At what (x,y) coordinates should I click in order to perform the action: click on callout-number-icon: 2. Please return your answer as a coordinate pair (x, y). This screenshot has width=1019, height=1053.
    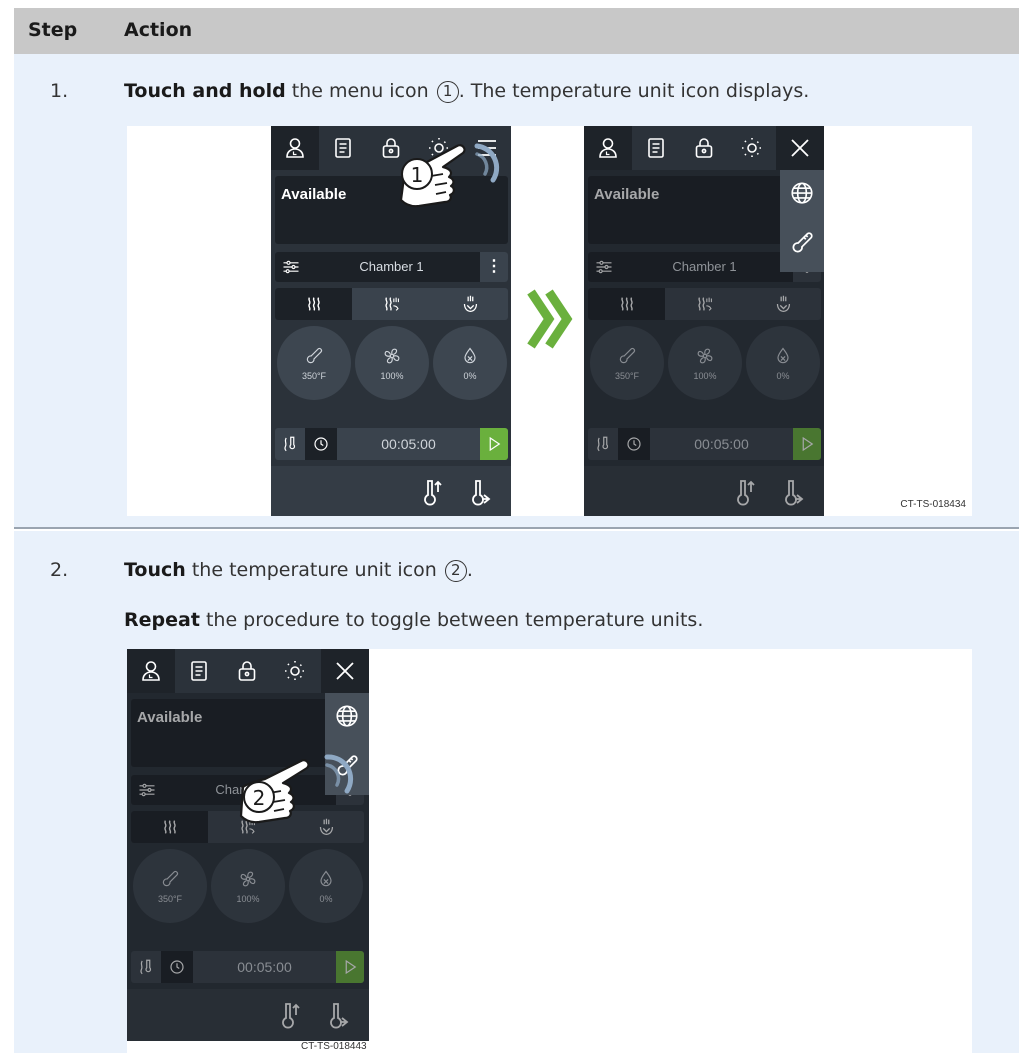
    Looking at the image, I should click on (455, 571).